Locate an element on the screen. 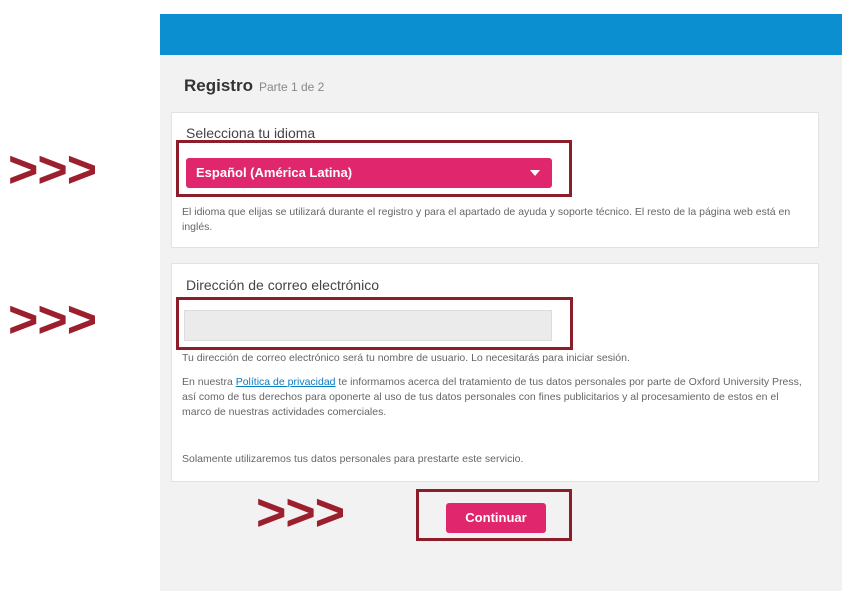  arrow-annotation-language: >>> is located at coordinates (52, 170).